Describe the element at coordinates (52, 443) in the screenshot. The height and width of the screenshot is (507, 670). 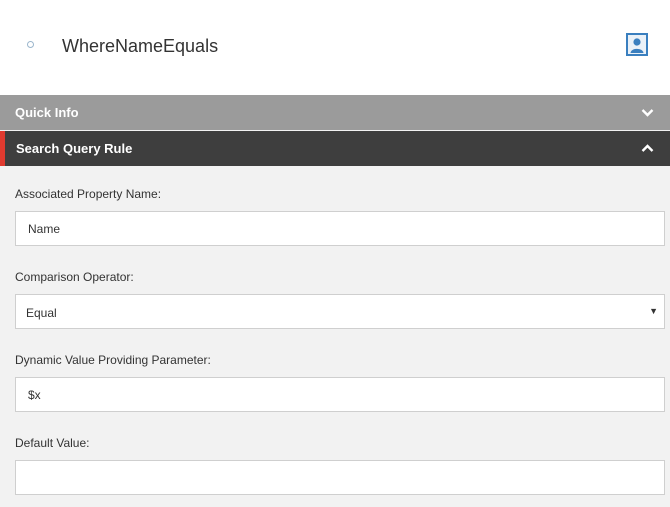
I see `default-value-label: Default Value:` at that location.